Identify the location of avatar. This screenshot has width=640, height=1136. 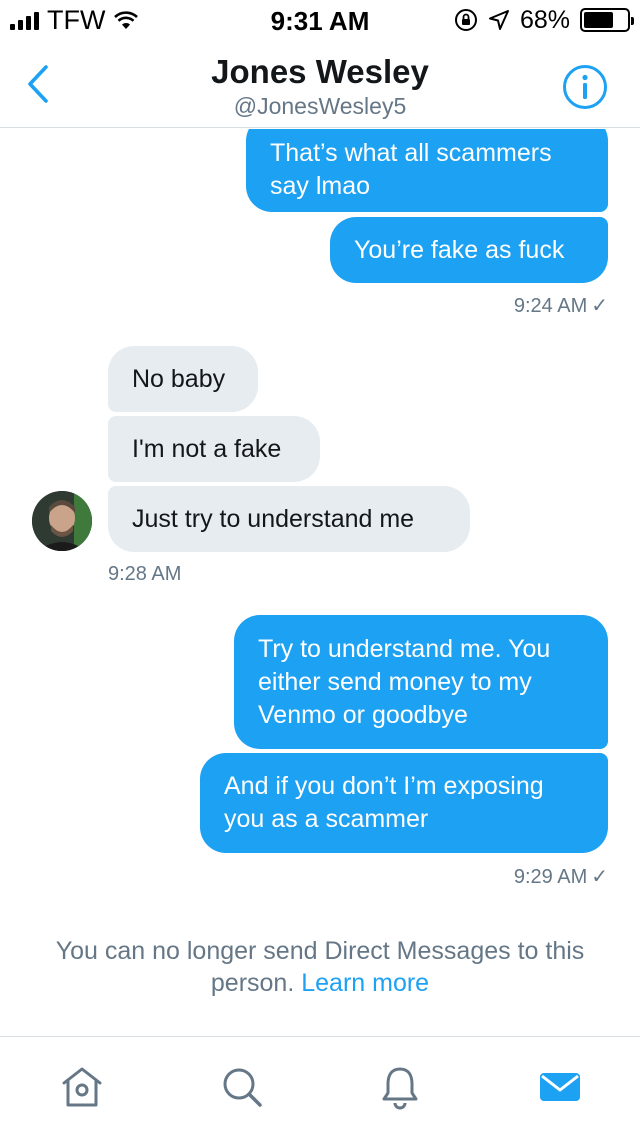
(62, 521).